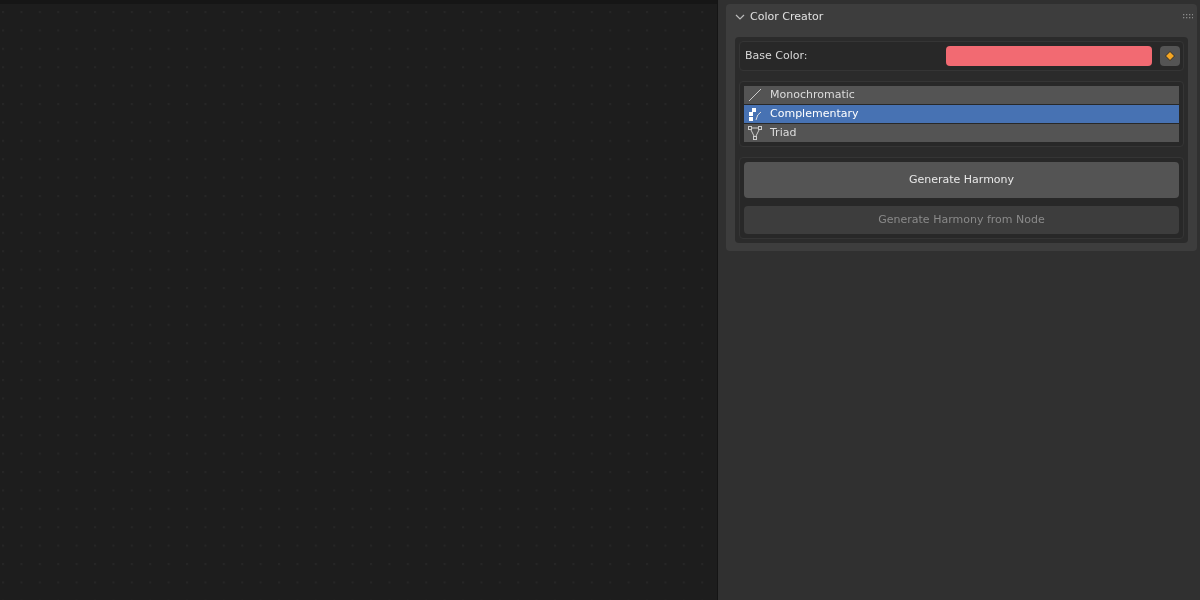  Describe the element at coordinates (787, 16) in the screenshot. I see `panel-title: Color Creator` at that location.